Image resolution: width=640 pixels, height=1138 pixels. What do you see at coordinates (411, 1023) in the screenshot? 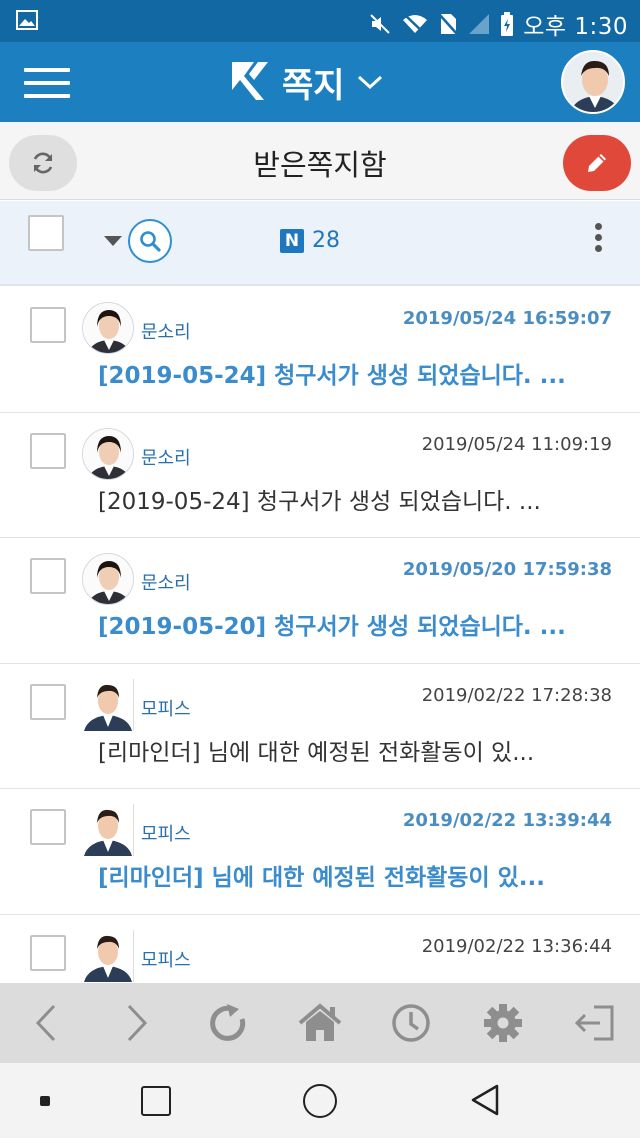
I see `clock-icon` at bounding box center [411, 1023].